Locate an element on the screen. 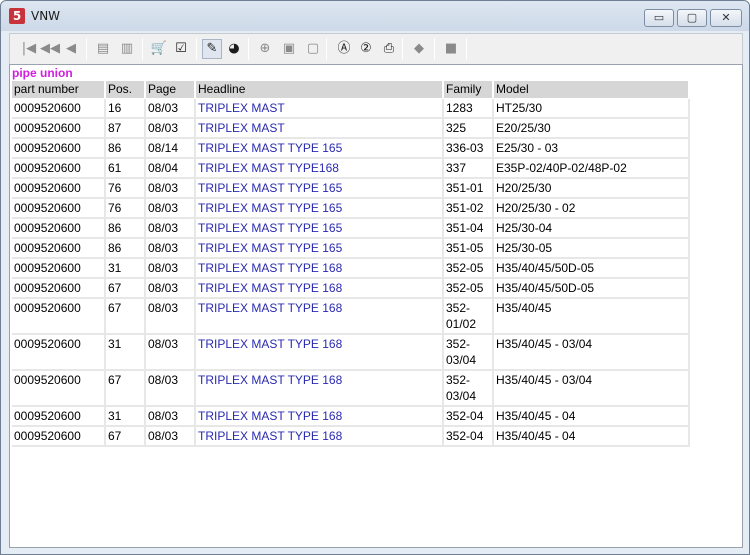 The height and width of the screenshot is (555, 750). first-icon: |◀ is located at coordinates (29, 49).